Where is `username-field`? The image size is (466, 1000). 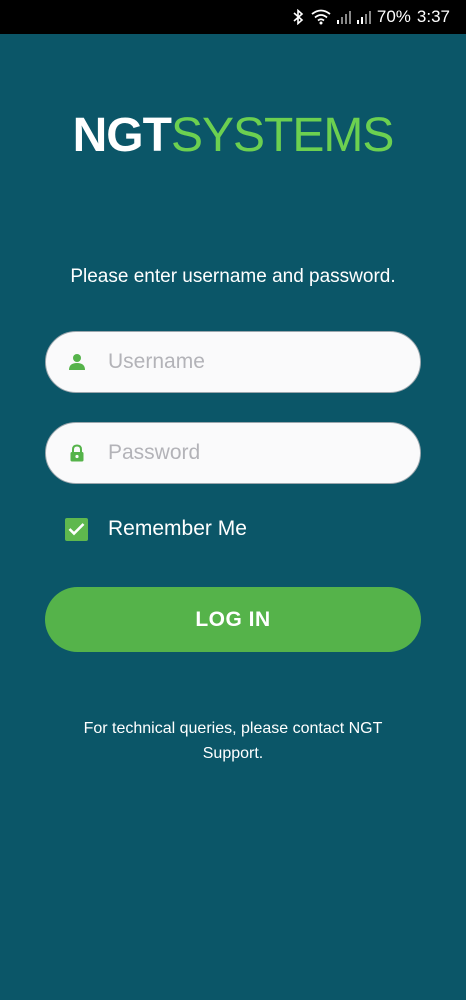
username-field is located at coordinates (233, 362).